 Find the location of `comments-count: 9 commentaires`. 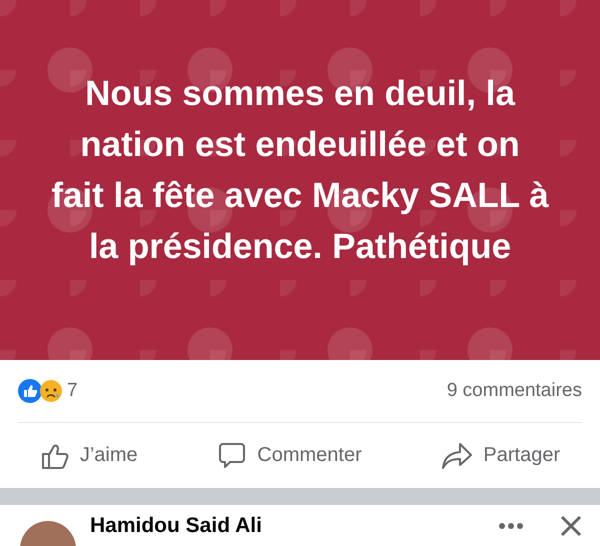

comments-count: 9 commentaires is located at coordinates (514, 391).